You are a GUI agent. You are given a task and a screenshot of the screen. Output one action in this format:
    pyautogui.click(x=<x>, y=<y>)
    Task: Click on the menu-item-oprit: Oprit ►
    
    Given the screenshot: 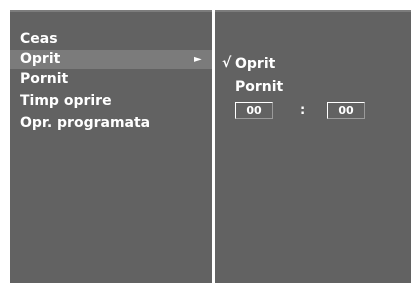 What is the action you would take?
    pyautogui.click(x=111, y=59)
    